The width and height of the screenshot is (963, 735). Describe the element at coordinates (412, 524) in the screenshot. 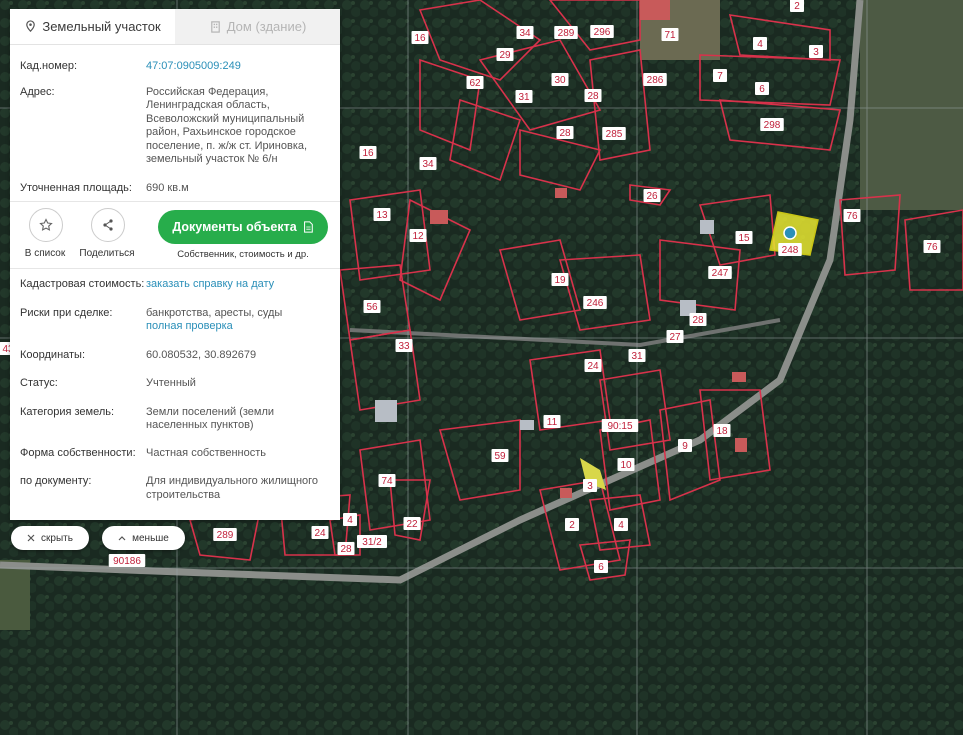

I see `svg-text: 22` at that location.